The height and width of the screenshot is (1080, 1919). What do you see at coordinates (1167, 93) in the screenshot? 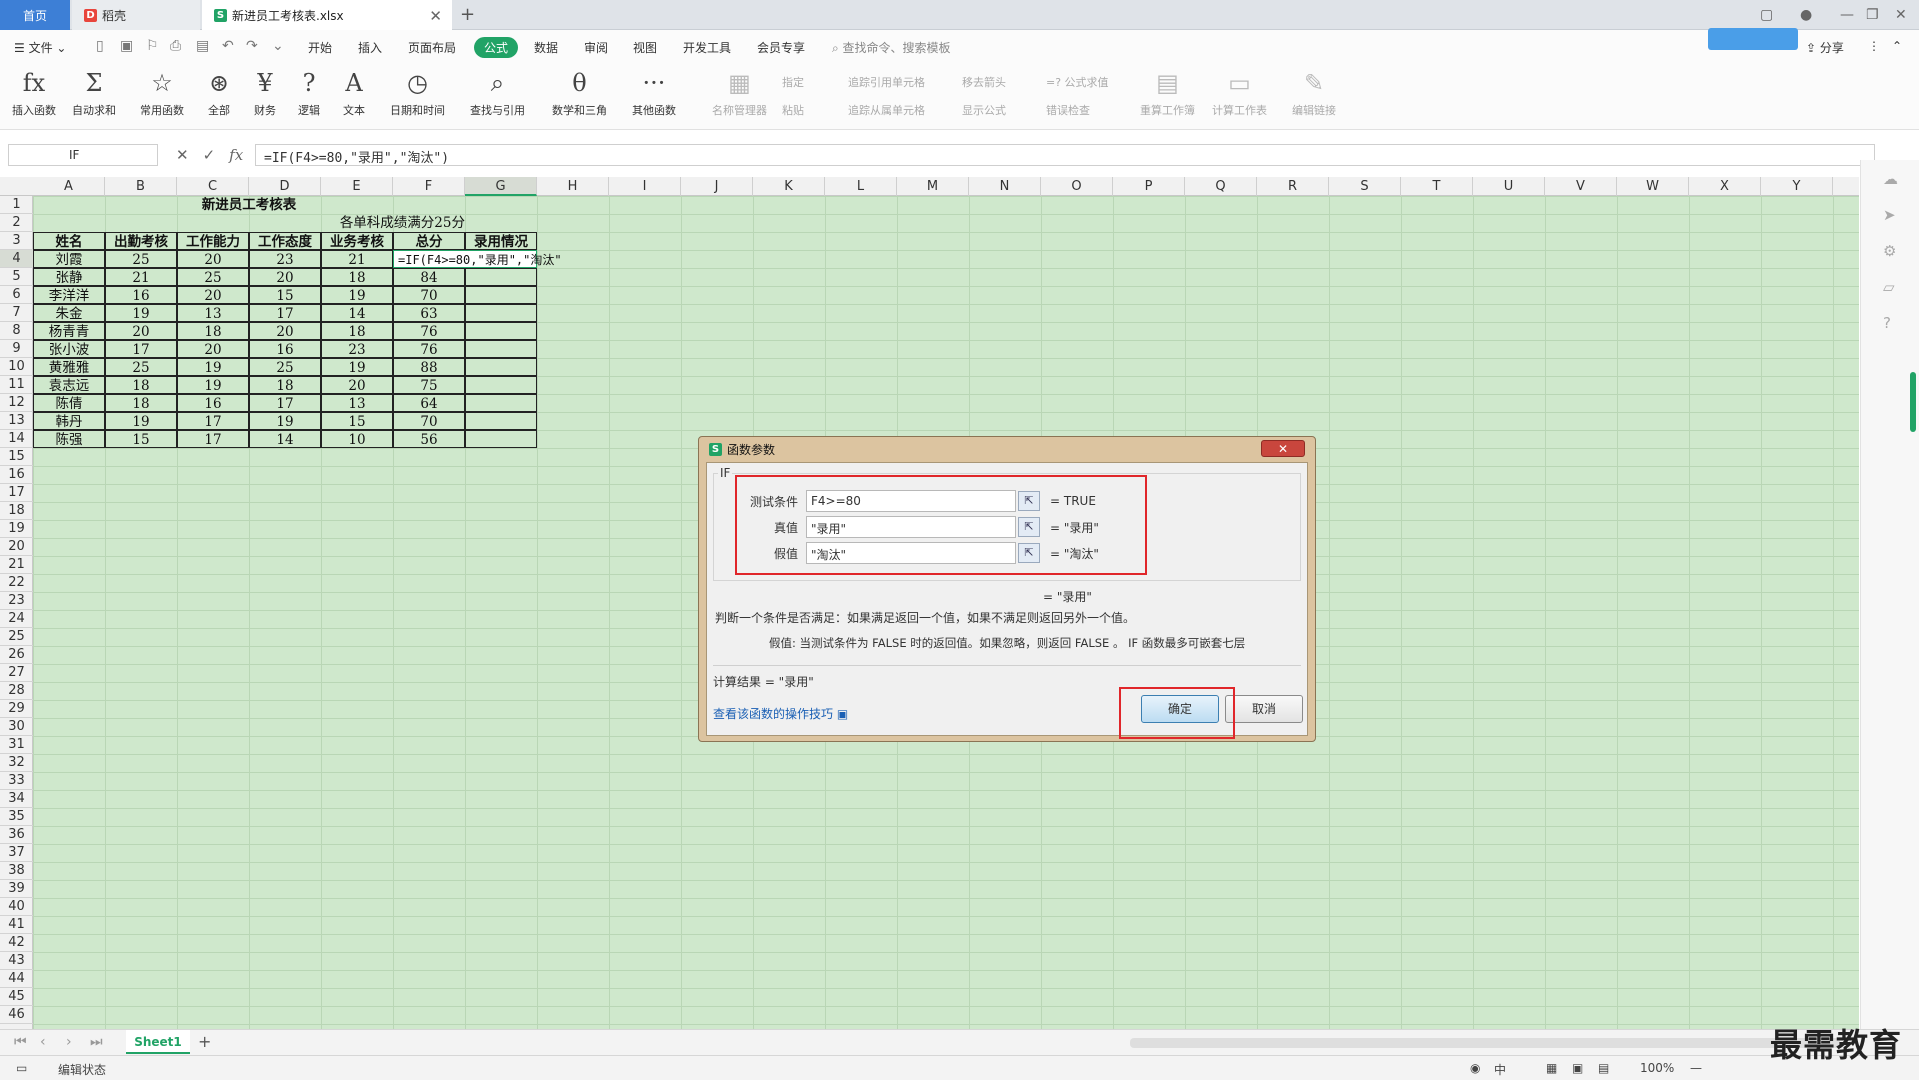
I see `recalc-workbook-button: ▤ 重算工作簿` at bounding box center [1167, 93].